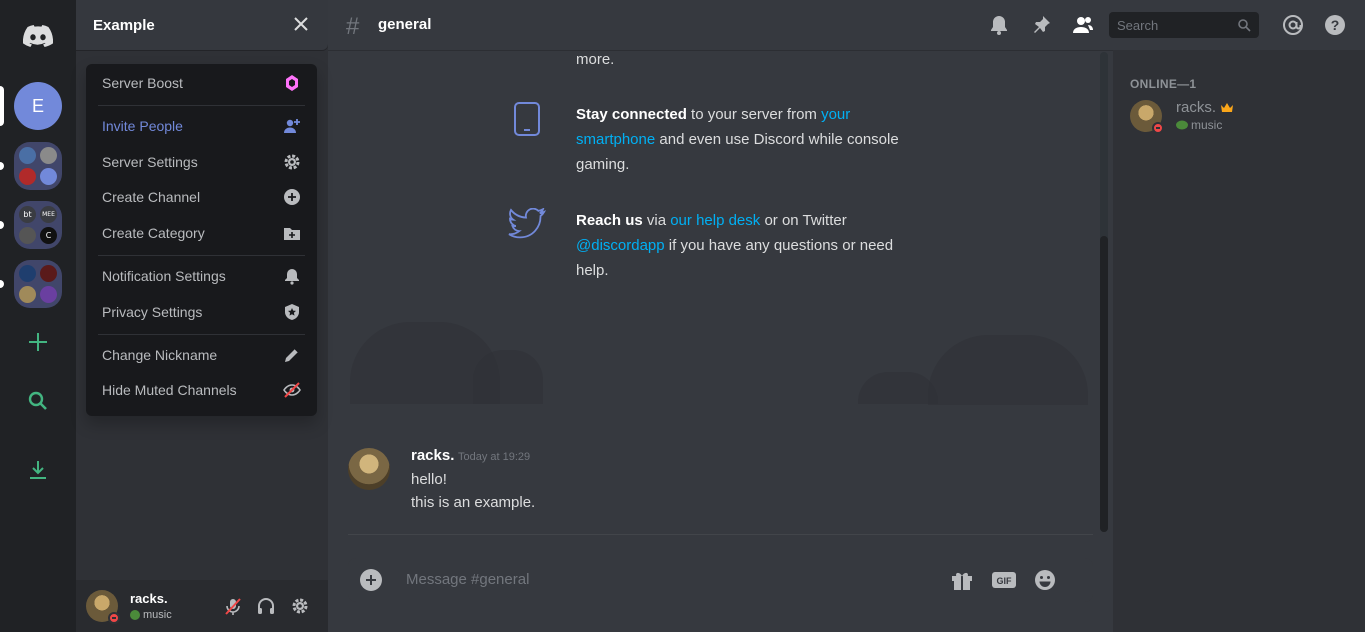 The height and width of the screenshot is (632, 1365). I want to click on twitter-handle-link: @discordapp, so click(620, 245).